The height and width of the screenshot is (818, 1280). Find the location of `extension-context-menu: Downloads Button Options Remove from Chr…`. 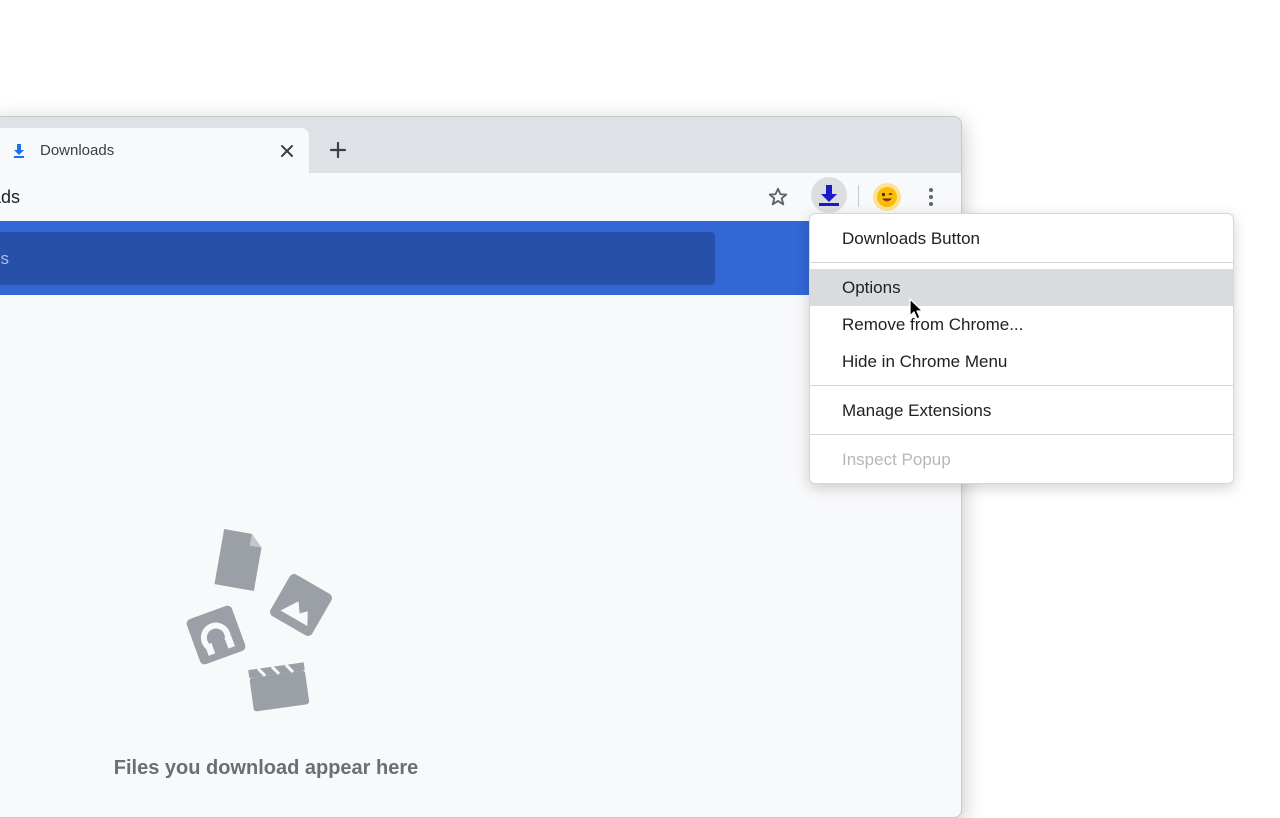

extension-context-menu: Downloads Button Options Remove from Chr… is located at coordinates (1021, 348).